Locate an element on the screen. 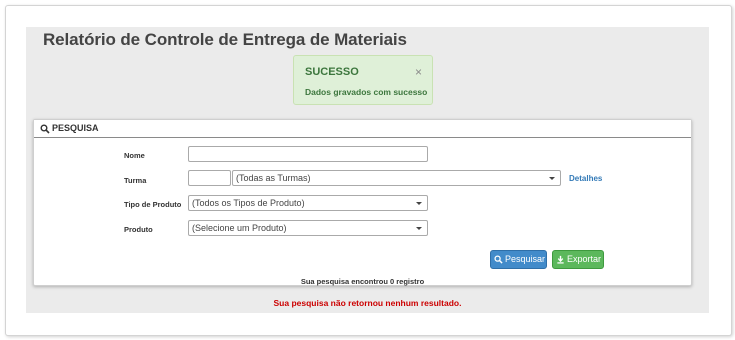 The width and height of the screenshot is (735, 340). produto-label: Produto is located at coordinates (138, 229).